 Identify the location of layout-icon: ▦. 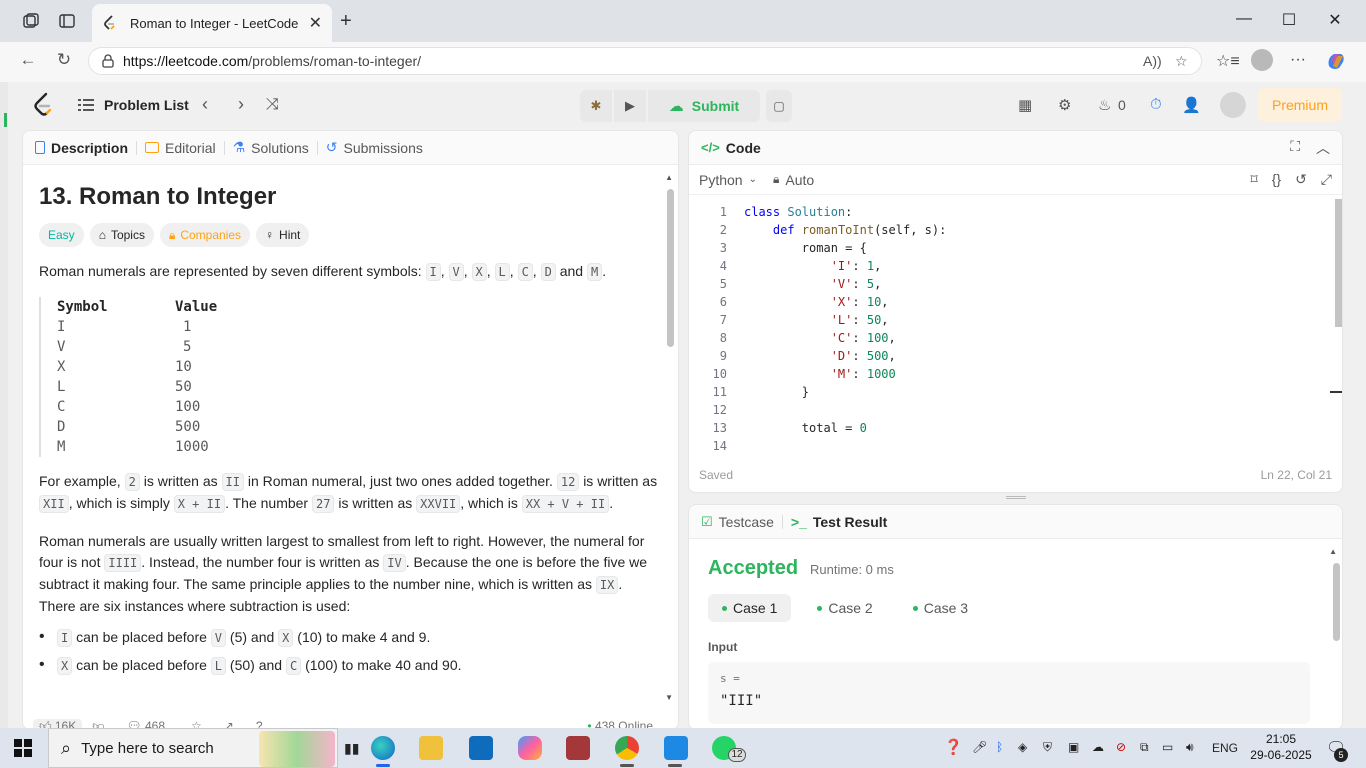
(1025, 105).